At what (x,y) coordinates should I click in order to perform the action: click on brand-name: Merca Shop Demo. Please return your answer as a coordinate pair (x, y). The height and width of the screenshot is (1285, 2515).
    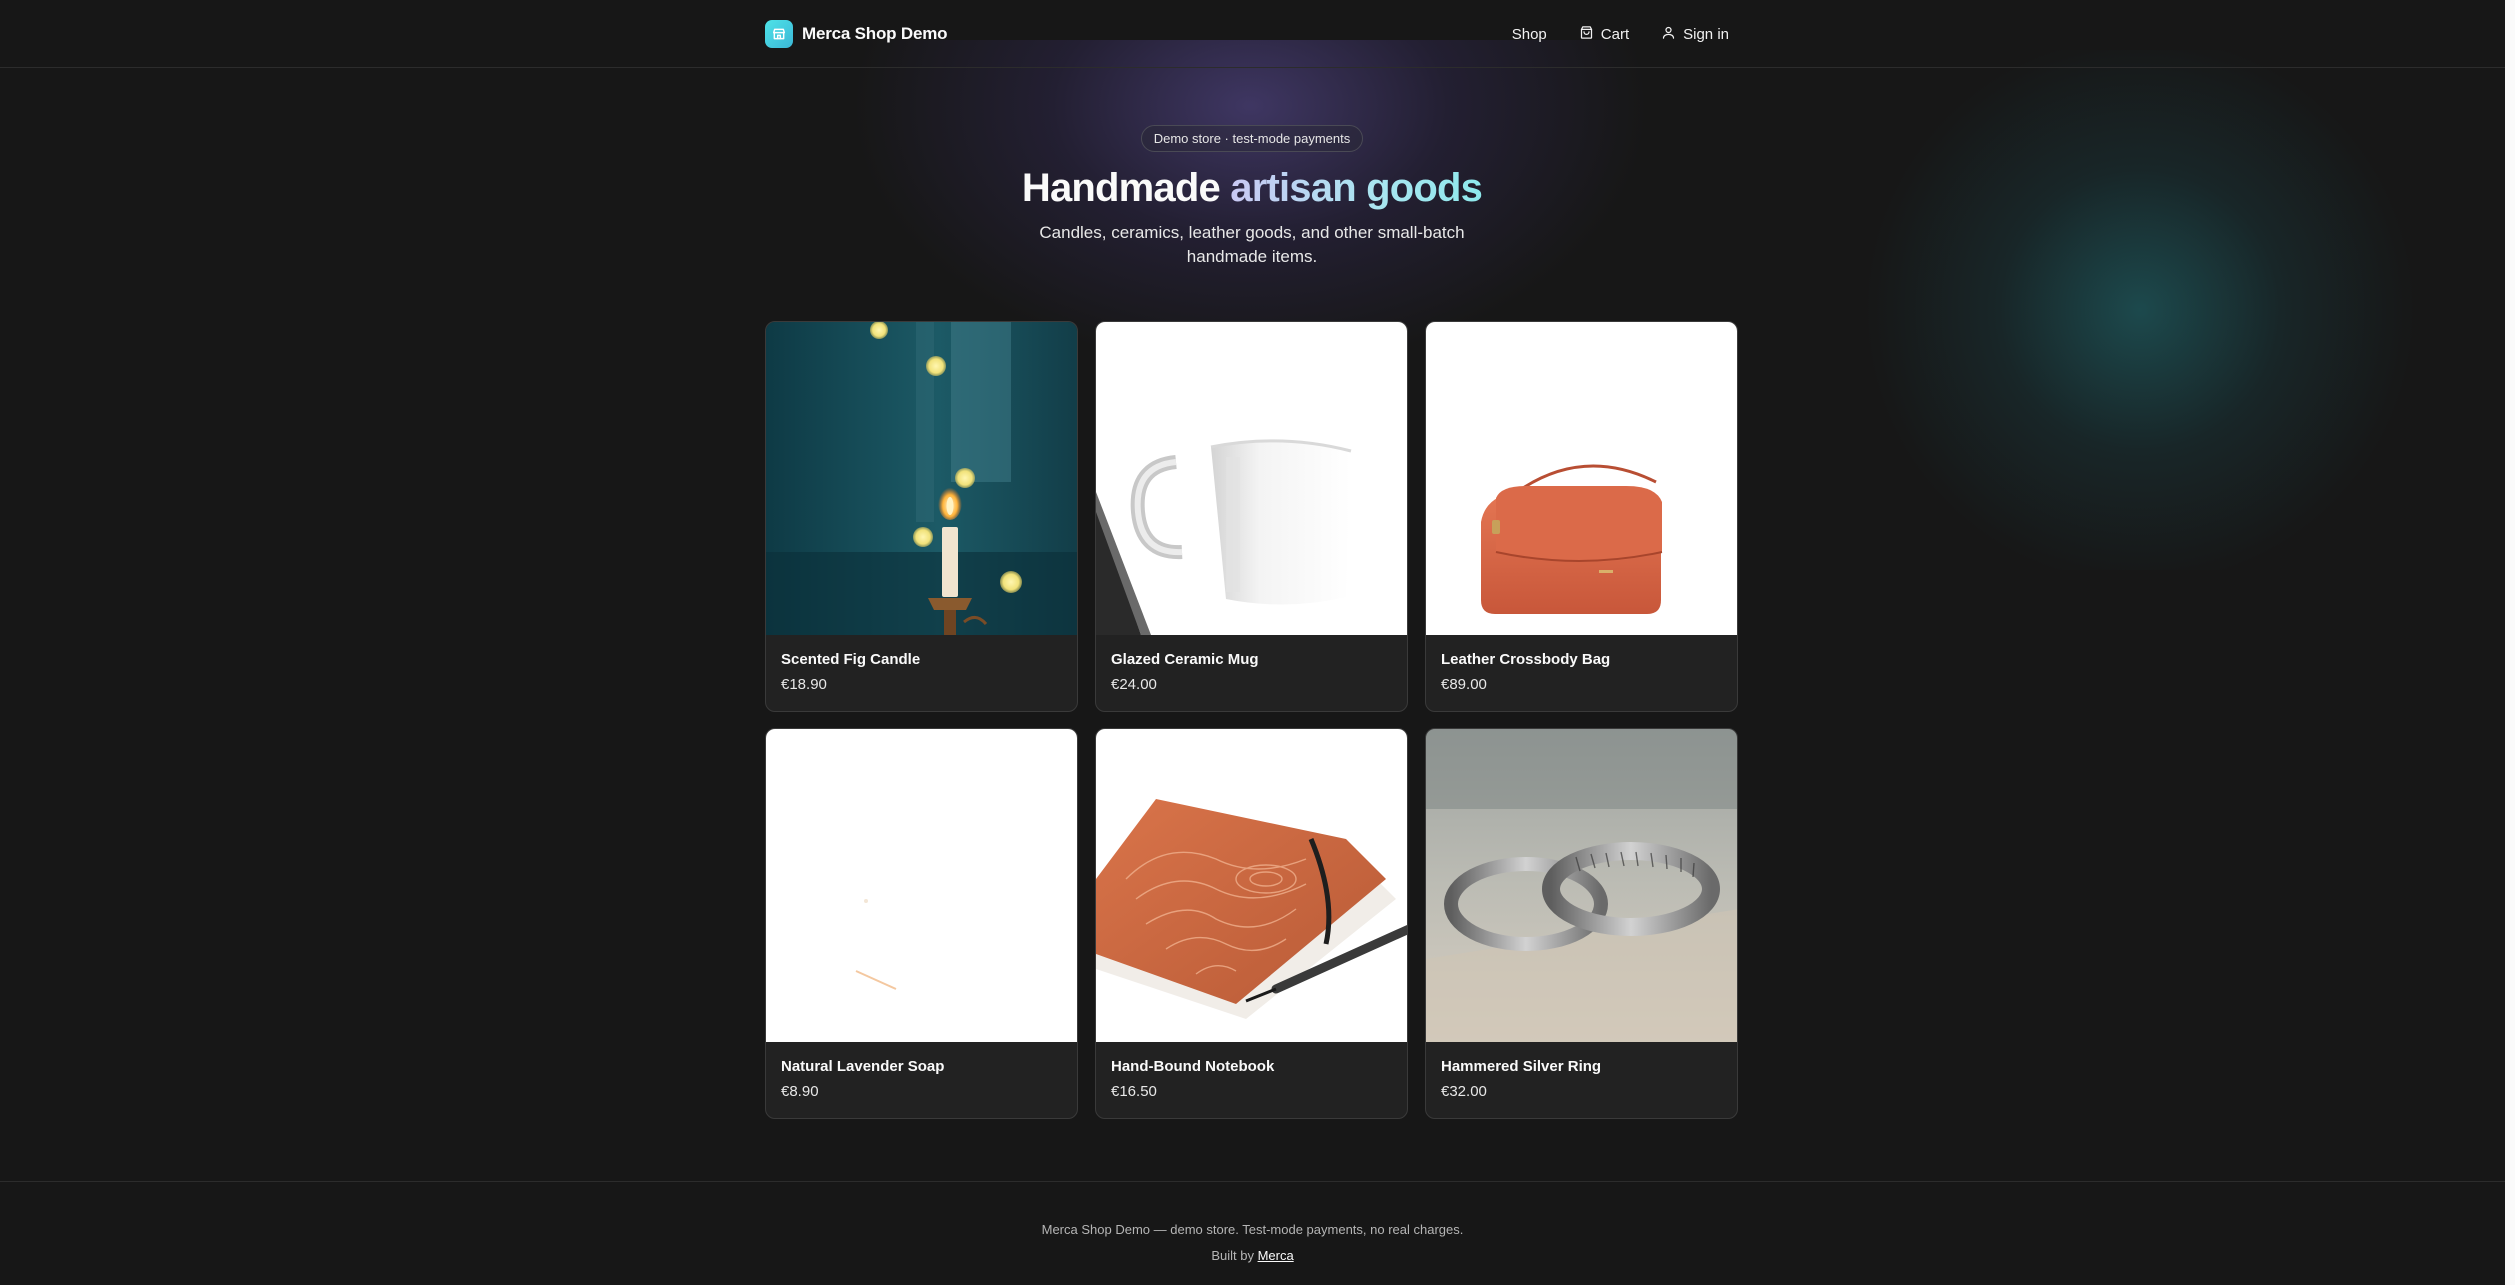
    Looking at the image, I should click on (875, 33).